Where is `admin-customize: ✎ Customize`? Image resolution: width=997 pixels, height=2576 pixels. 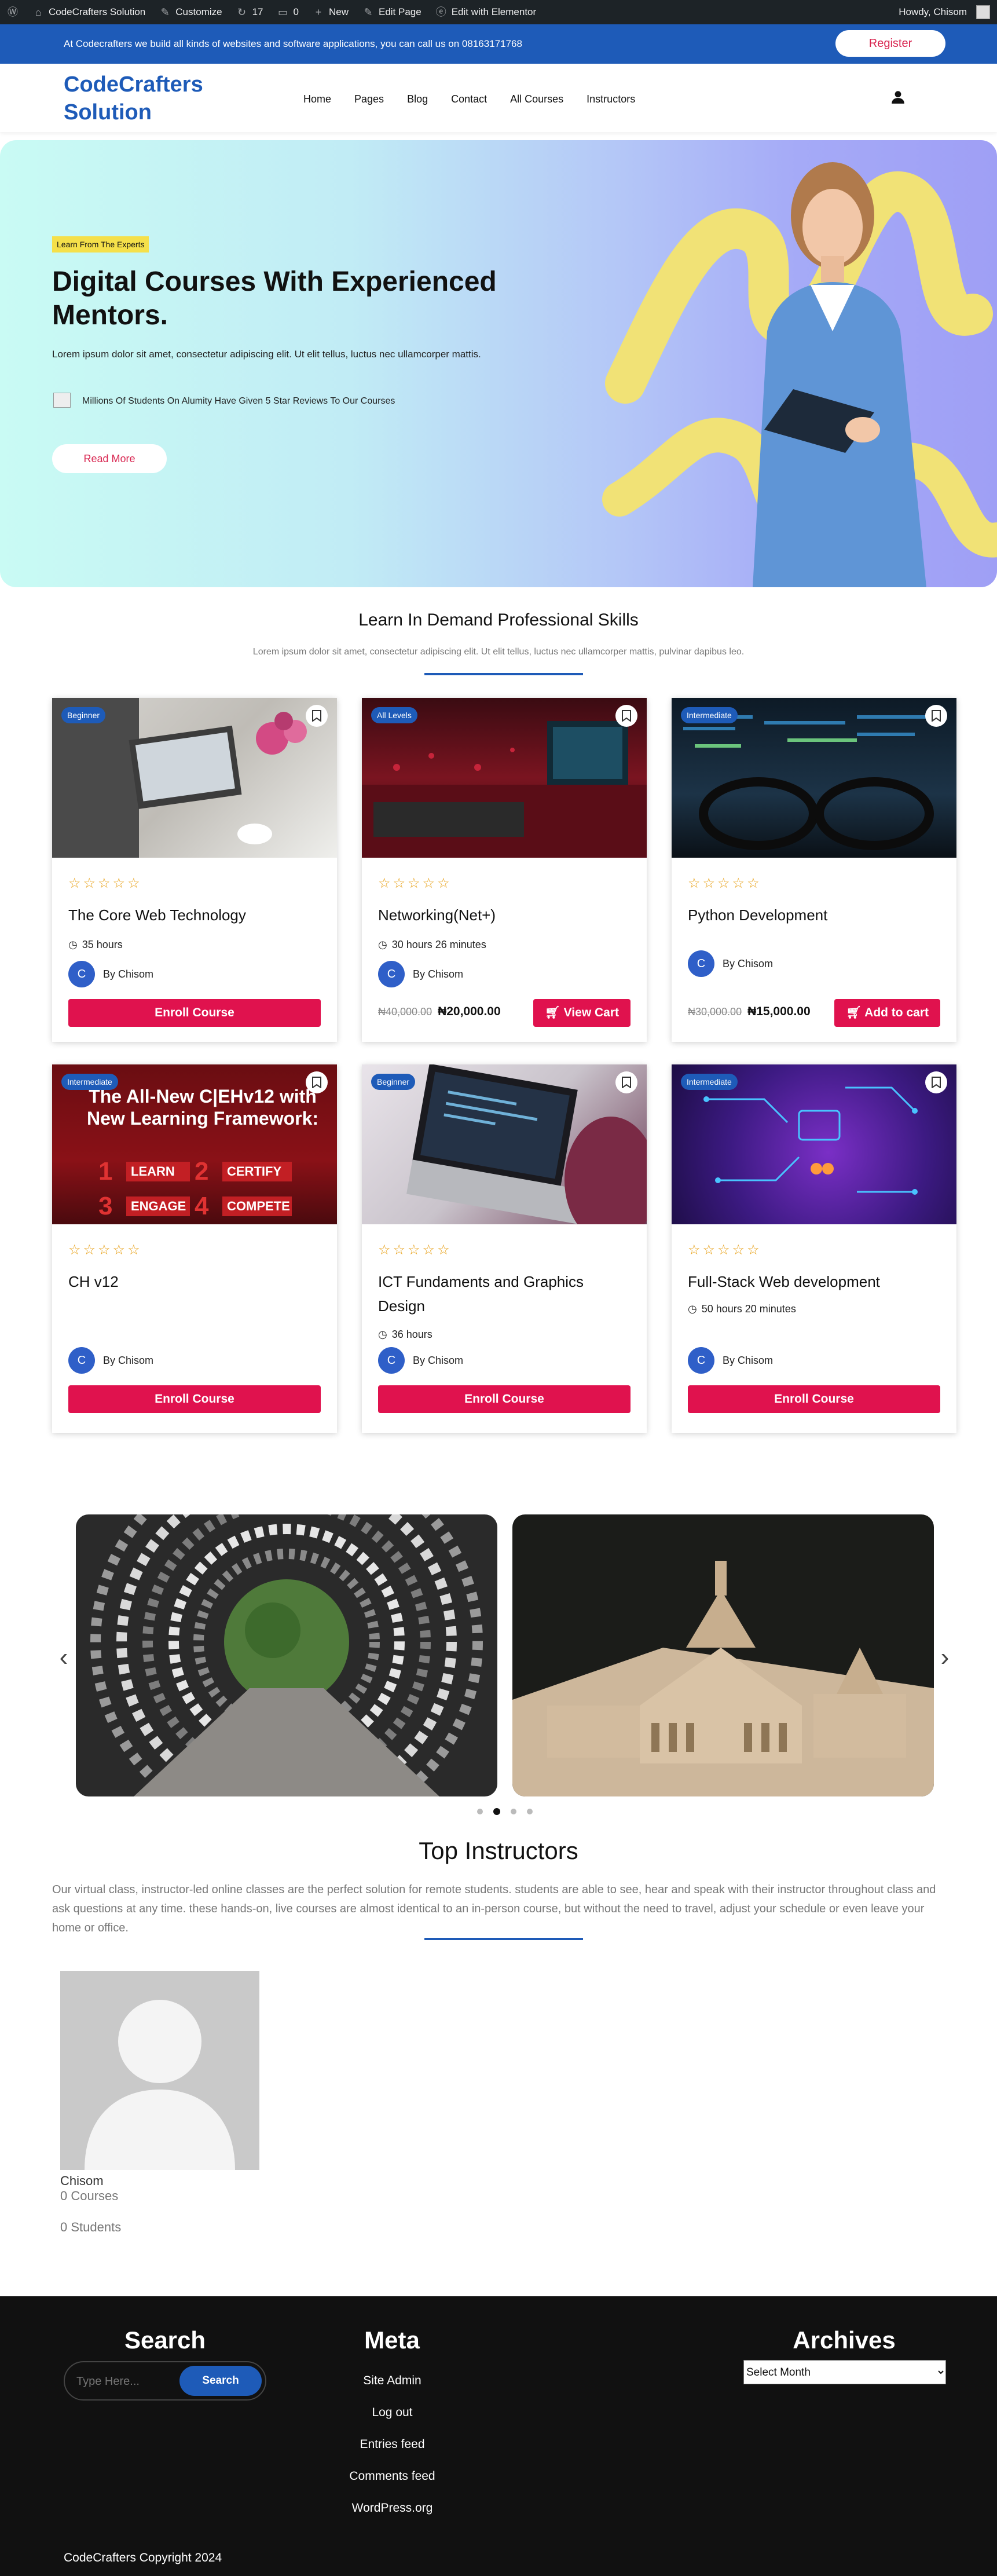 admin-customize: ✎ Customize is located at coordinates (190, 12).